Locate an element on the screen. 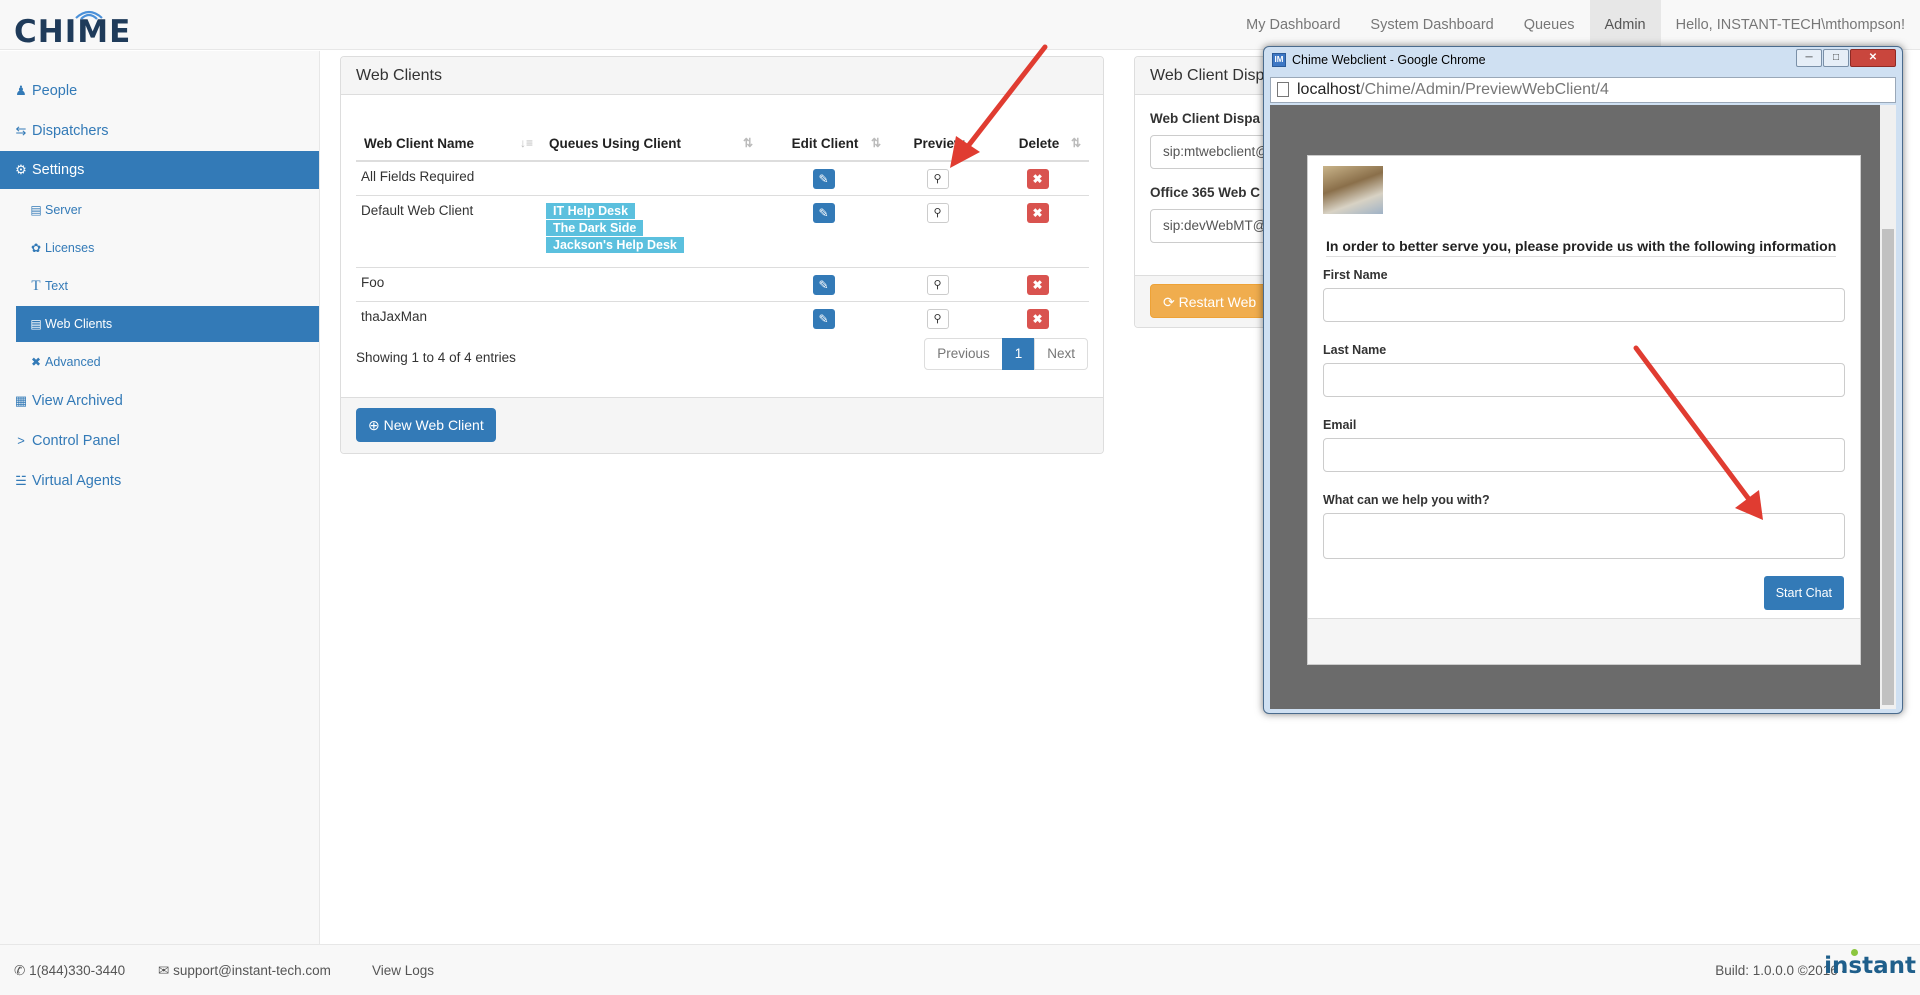  sidebar-item-settings: ⚙ Settings is located at coordinates (159, 170).